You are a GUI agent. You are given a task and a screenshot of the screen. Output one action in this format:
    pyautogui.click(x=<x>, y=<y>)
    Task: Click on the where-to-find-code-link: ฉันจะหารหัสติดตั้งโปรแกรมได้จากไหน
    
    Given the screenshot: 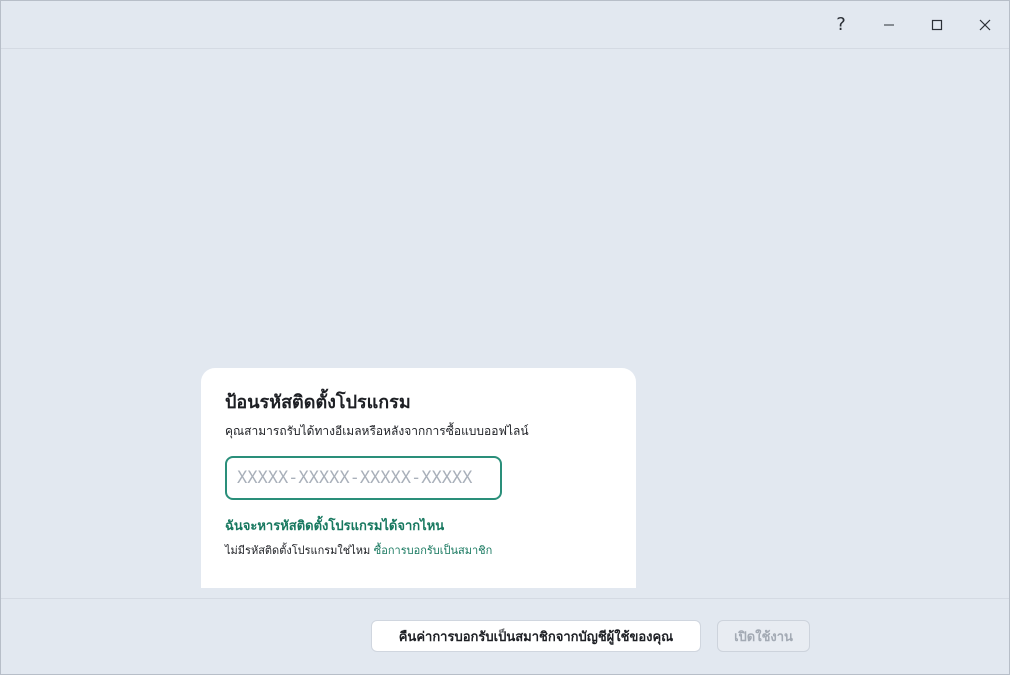 What is the action you would take?
    pyautogui.click(x=334, y=527)
    